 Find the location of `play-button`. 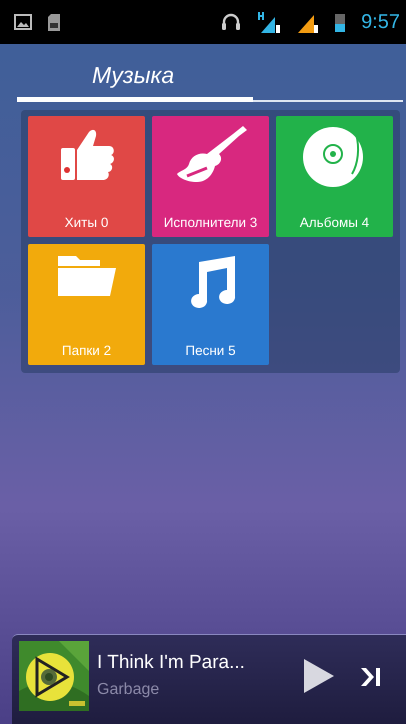

play-button is located at coordinates (319, 676).